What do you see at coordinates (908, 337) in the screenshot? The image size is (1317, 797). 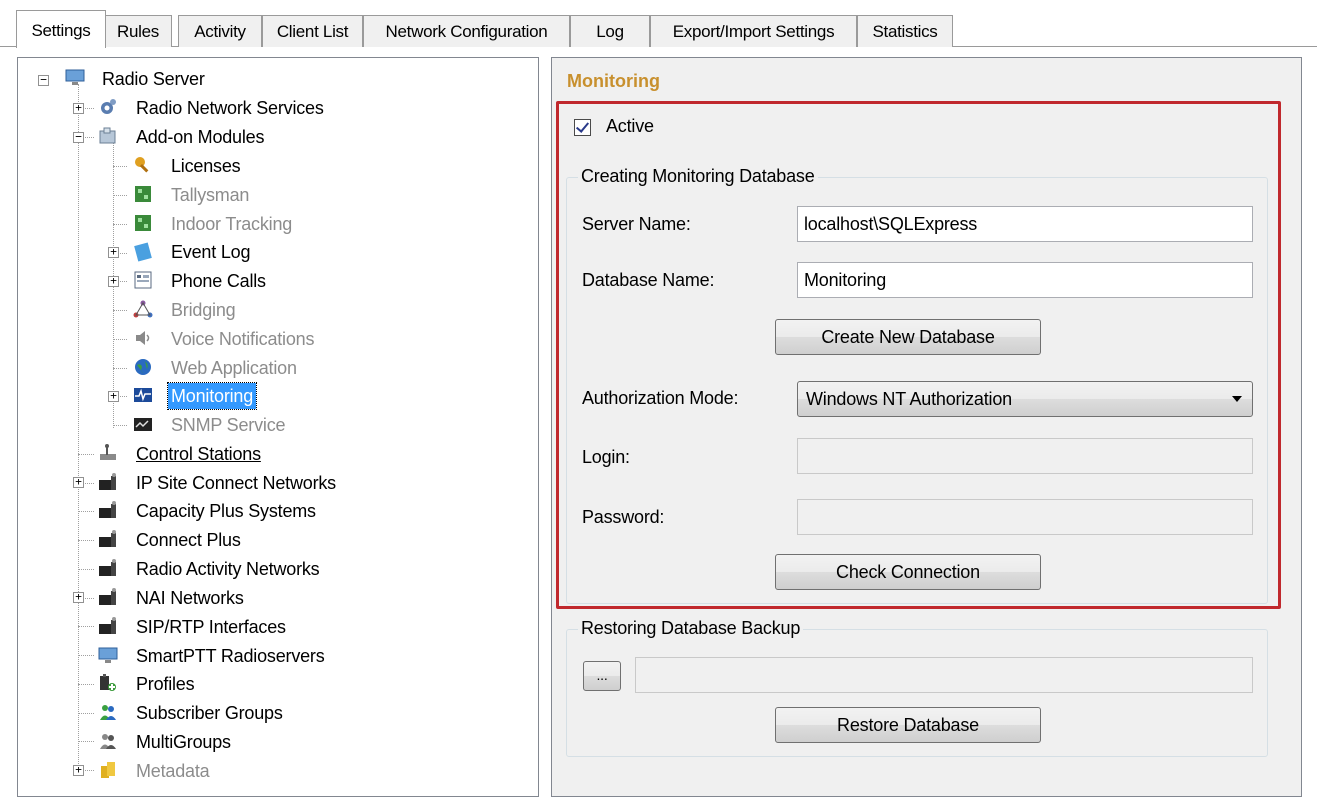 I see `create-new-database-button: Create New Database` at bounding box center [908, 337].